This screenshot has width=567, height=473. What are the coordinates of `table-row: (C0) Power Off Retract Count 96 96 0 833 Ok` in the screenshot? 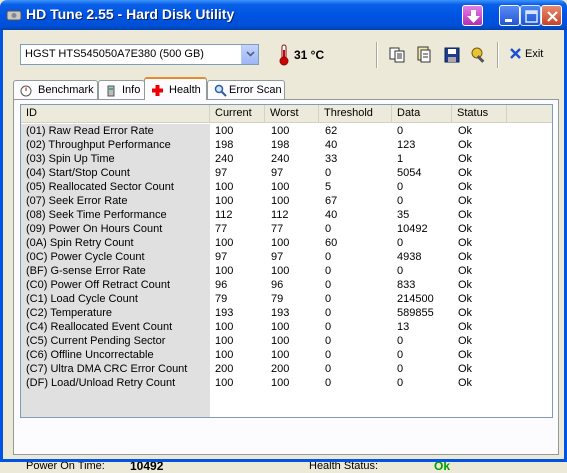 It's located at (286, 285).